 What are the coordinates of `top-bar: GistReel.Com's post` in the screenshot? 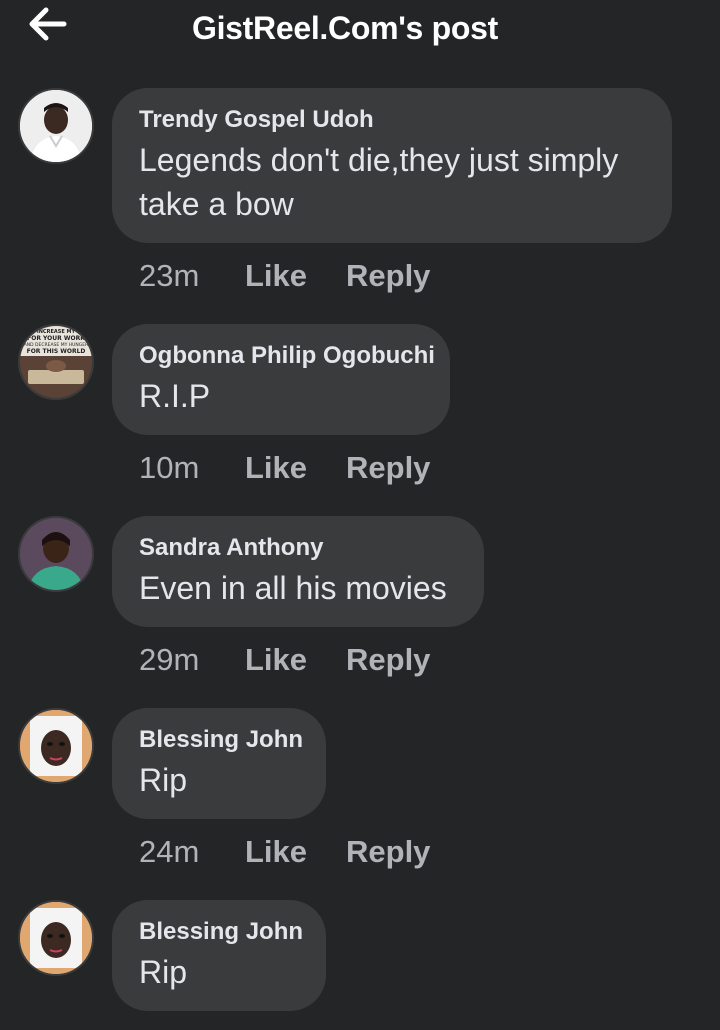 It's located at (360, 29).